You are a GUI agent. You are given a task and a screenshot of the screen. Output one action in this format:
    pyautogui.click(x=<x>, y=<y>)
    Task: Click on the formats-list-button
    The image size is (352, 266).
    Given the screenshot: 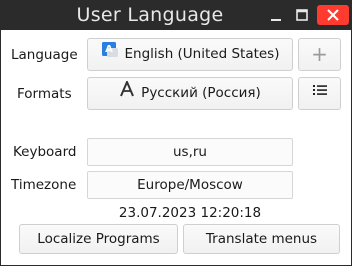 What is the action you would take?
    pyautogui.click(x=319, y=93)
    